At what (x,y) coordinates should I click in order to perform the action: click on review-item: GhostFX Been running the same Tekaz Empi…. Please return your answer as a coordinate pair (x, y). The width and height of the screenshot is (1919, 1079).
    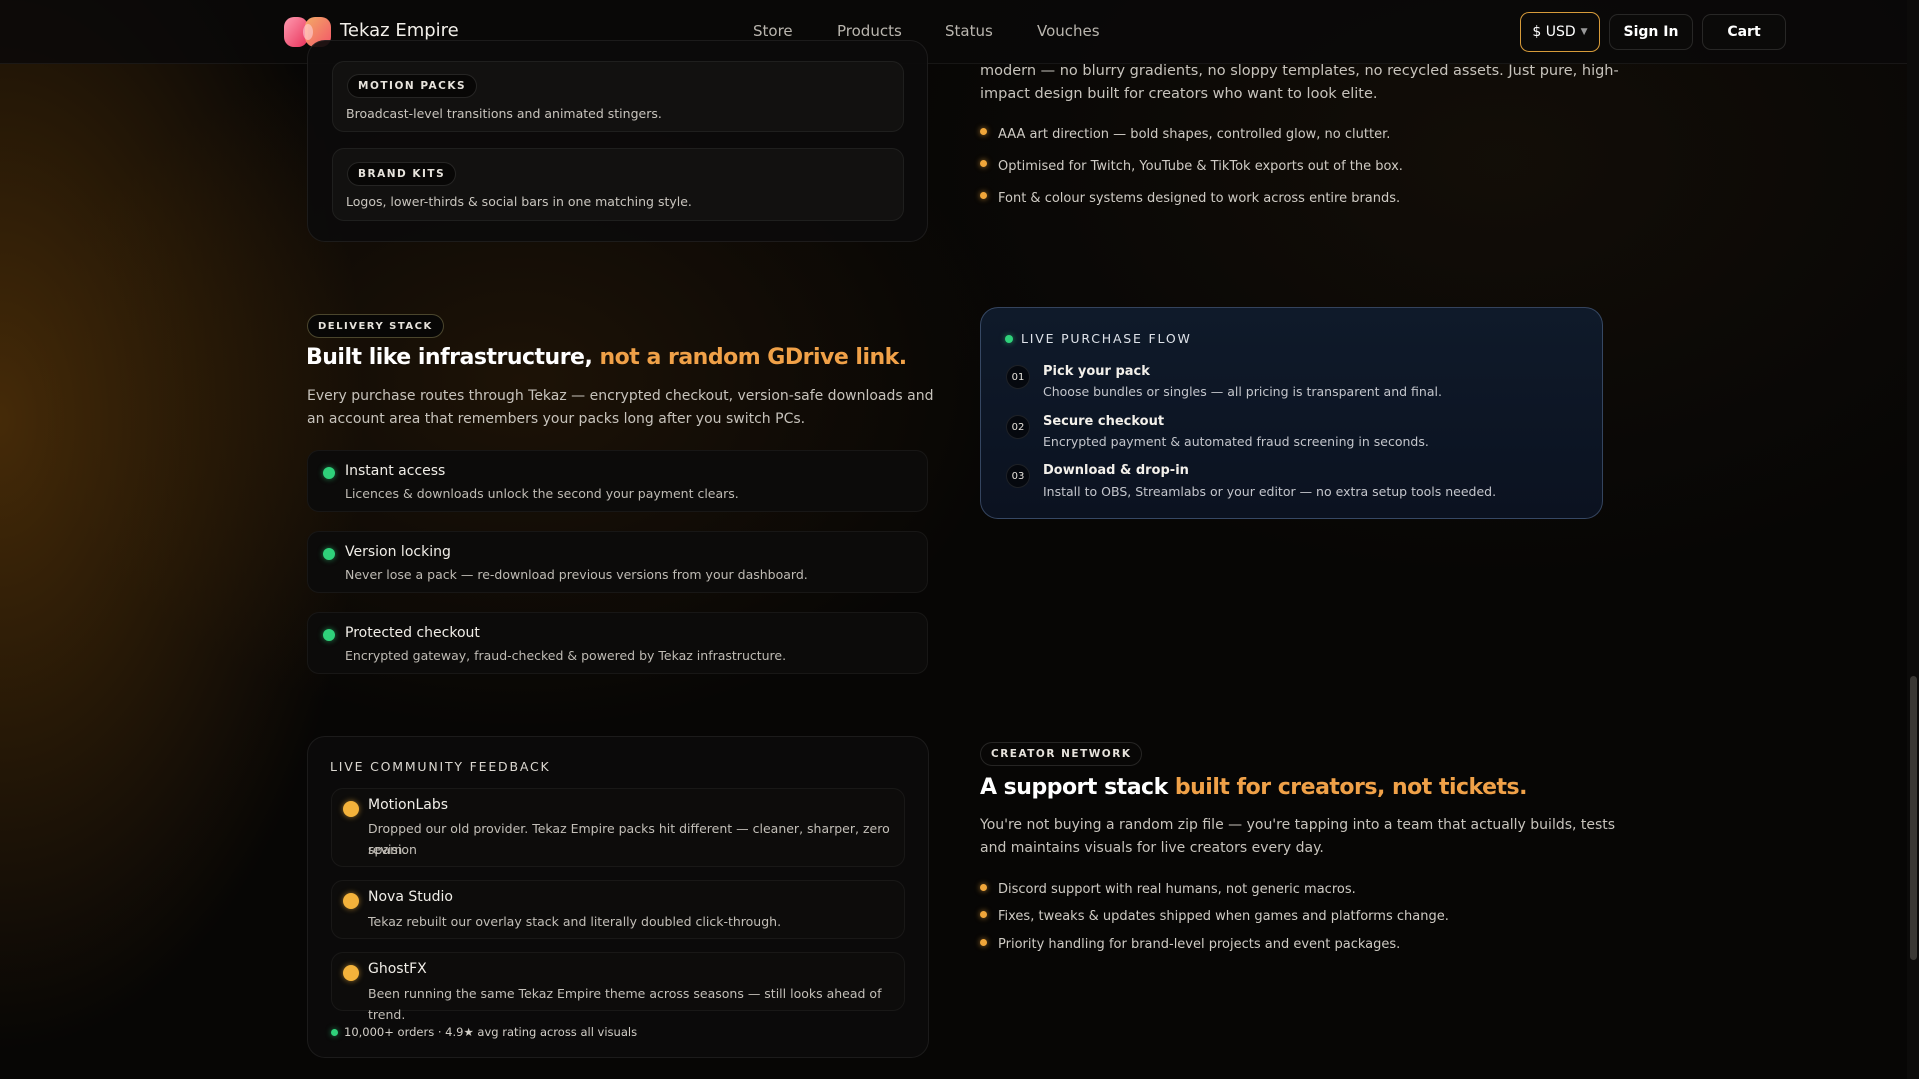
    Looking at the image, I should click on (618, 987).